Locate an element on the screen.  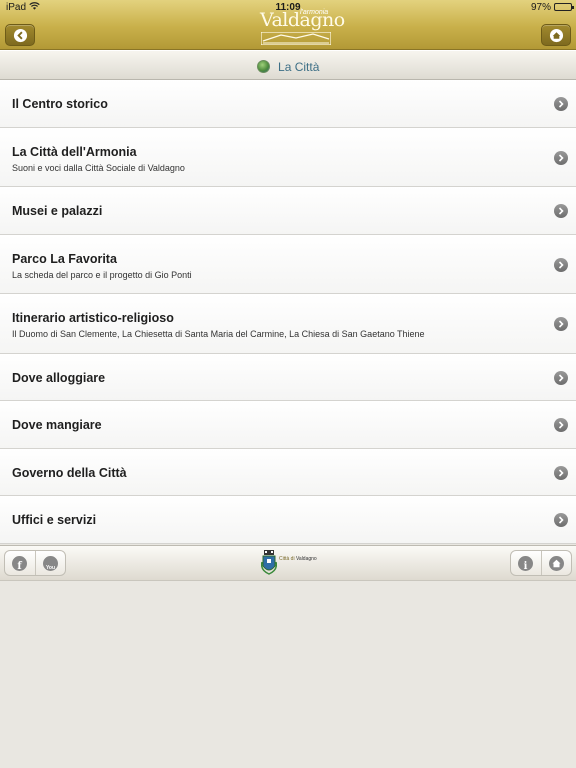
facebook-button: f is located at coordinates (19, 564).